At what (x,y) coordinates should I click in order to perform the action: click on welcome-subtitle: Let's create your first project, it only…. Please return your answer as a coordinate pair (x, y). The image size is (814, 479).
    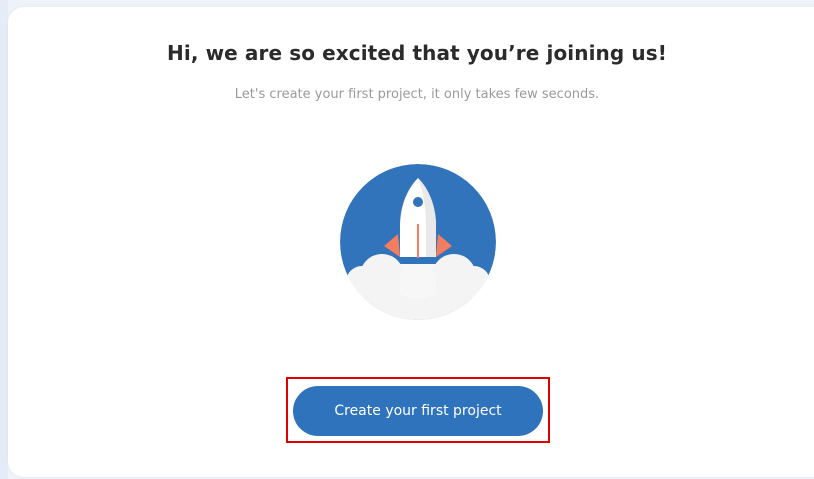
    Looking at the image, I should click on (417, 94).